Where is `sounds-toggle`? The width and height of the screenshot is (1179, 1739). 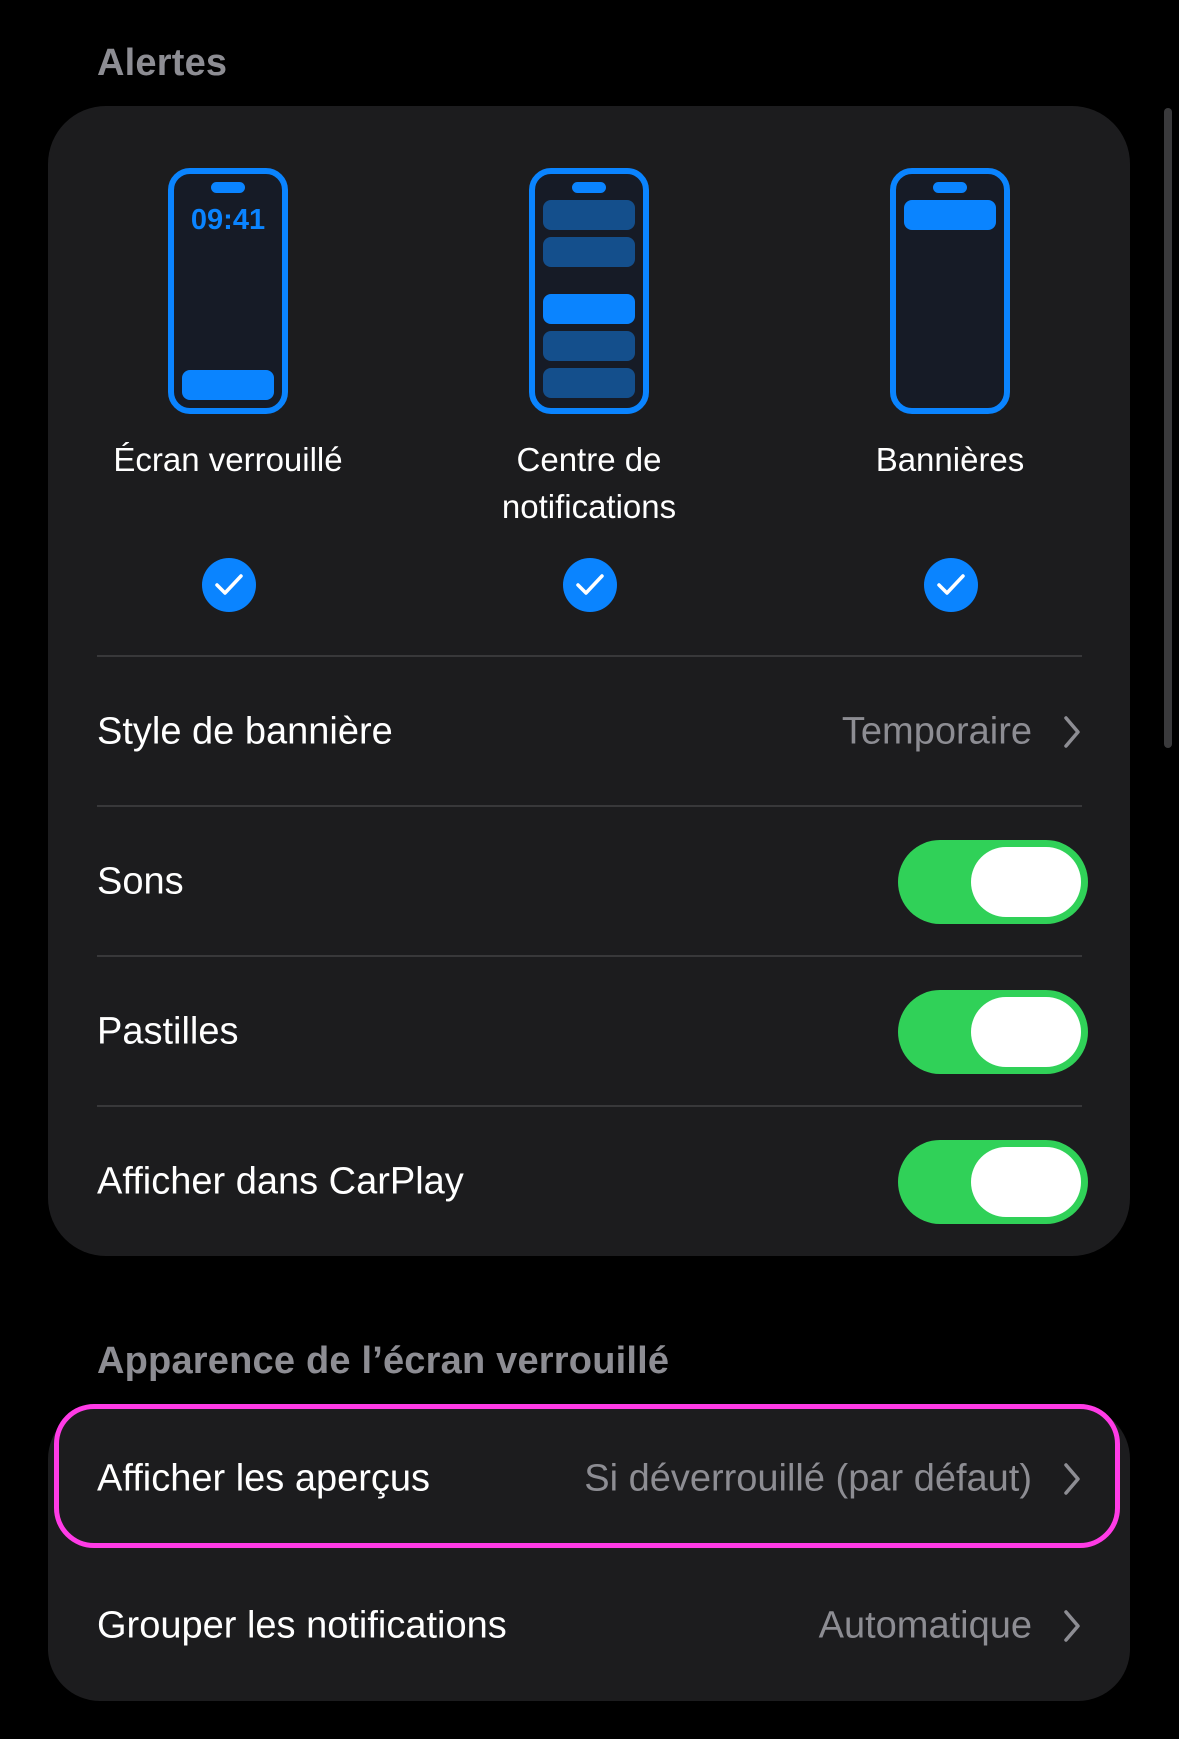
sounds-toggle is located at coordinates (993, 882).